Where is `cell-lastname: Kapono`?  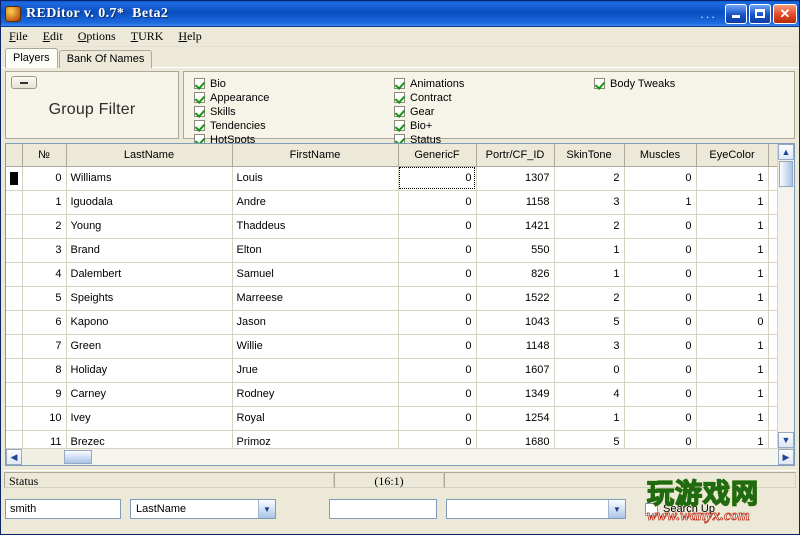 cell-lastname: Kapono is located at coordinates (149, 322).